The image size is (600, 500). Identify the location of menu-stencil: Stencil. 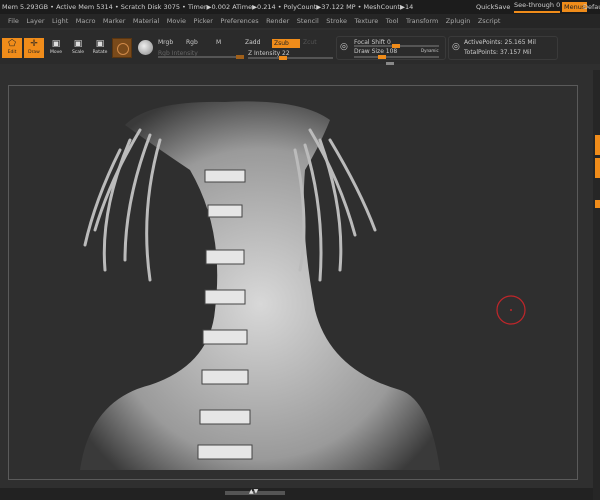
(308, 21).